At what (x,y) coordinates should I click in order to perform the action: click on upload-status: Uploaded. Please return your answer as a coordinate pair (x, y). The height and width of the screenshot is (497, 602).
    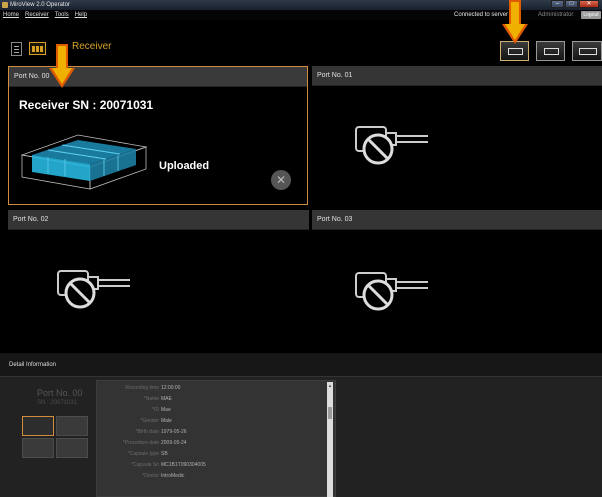
    Looking at the image, I should click on (184, 166).